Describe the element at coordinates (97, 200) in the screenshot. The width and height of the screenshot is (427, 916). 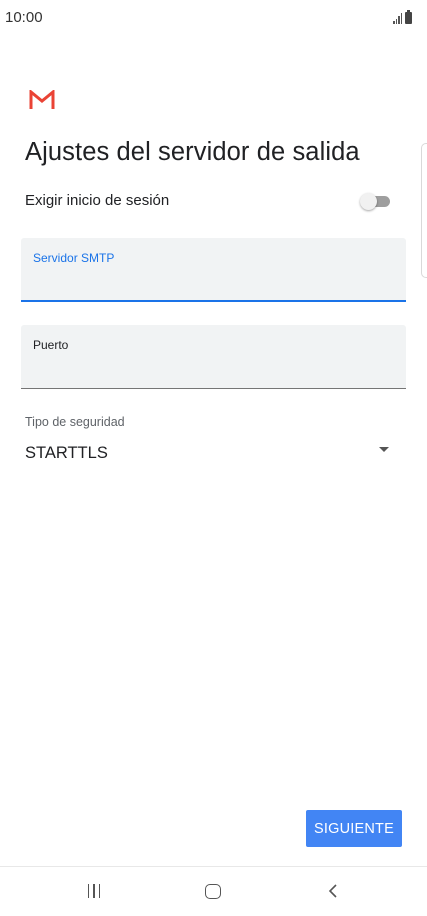
I see `require-login-label: Exigir inicio de sesión` at that location.